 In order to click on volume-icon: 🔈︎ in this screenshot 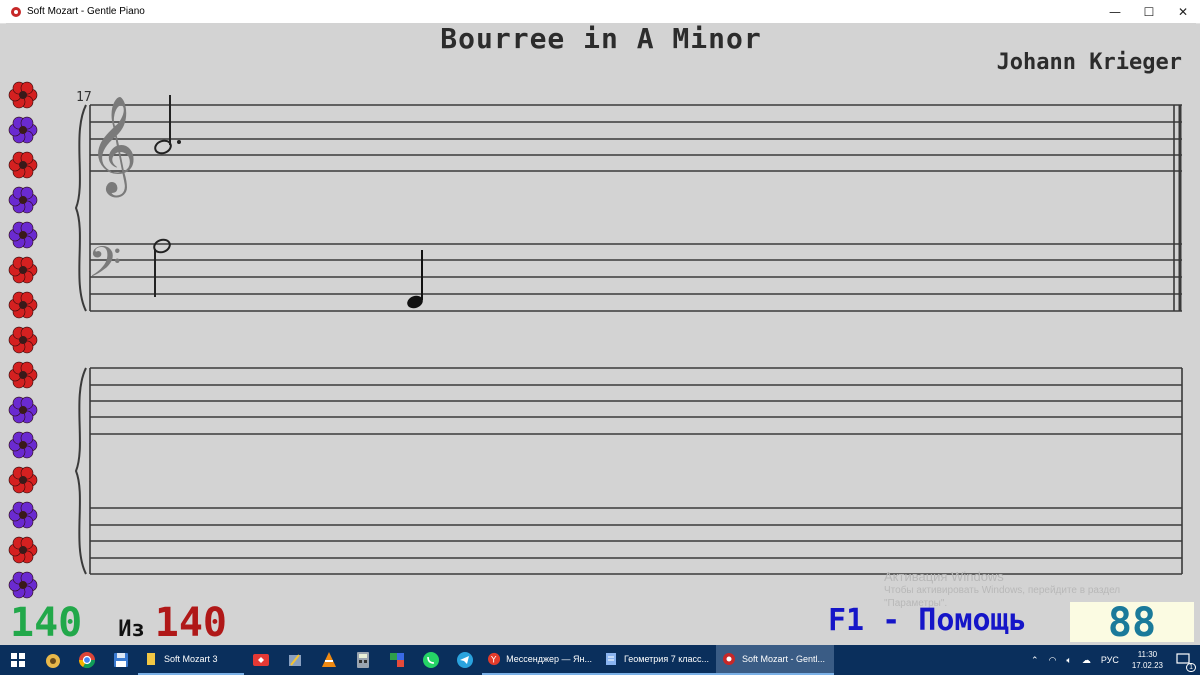, I will do `click(1068, 660)`.